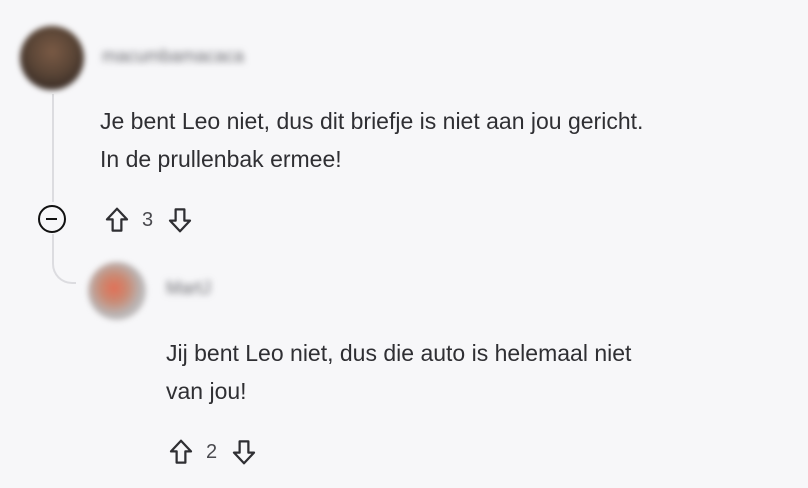  I want to click on comment-text-line: In de prullenbak ermee!, so click(221, 159).